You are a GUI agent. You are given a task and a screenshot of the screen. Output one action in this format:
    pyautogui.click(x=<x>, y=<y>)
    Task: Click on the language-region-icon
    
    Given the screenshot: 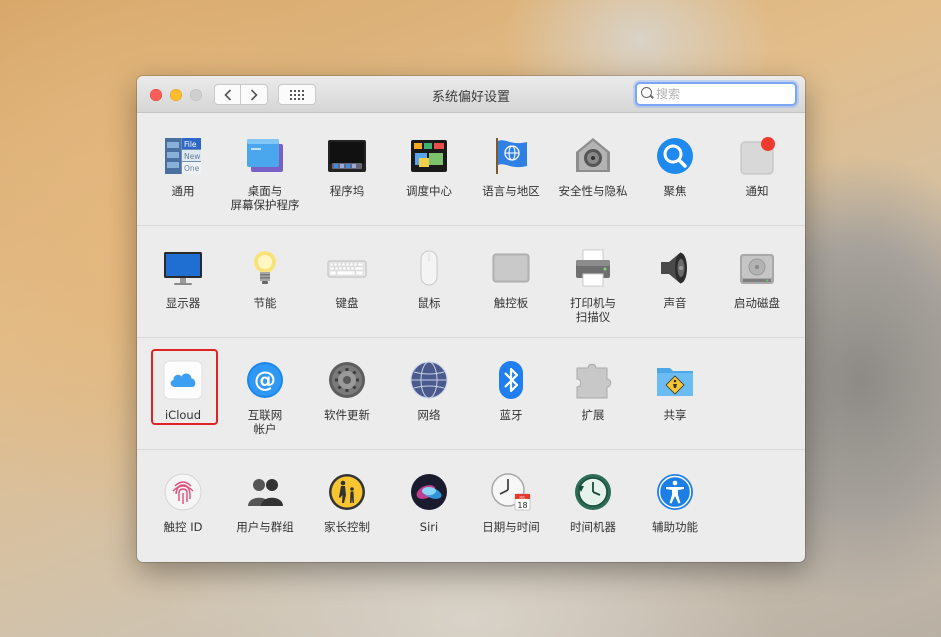 What is the action you would take?
    pyautogui.click(x=511, y=156)
    